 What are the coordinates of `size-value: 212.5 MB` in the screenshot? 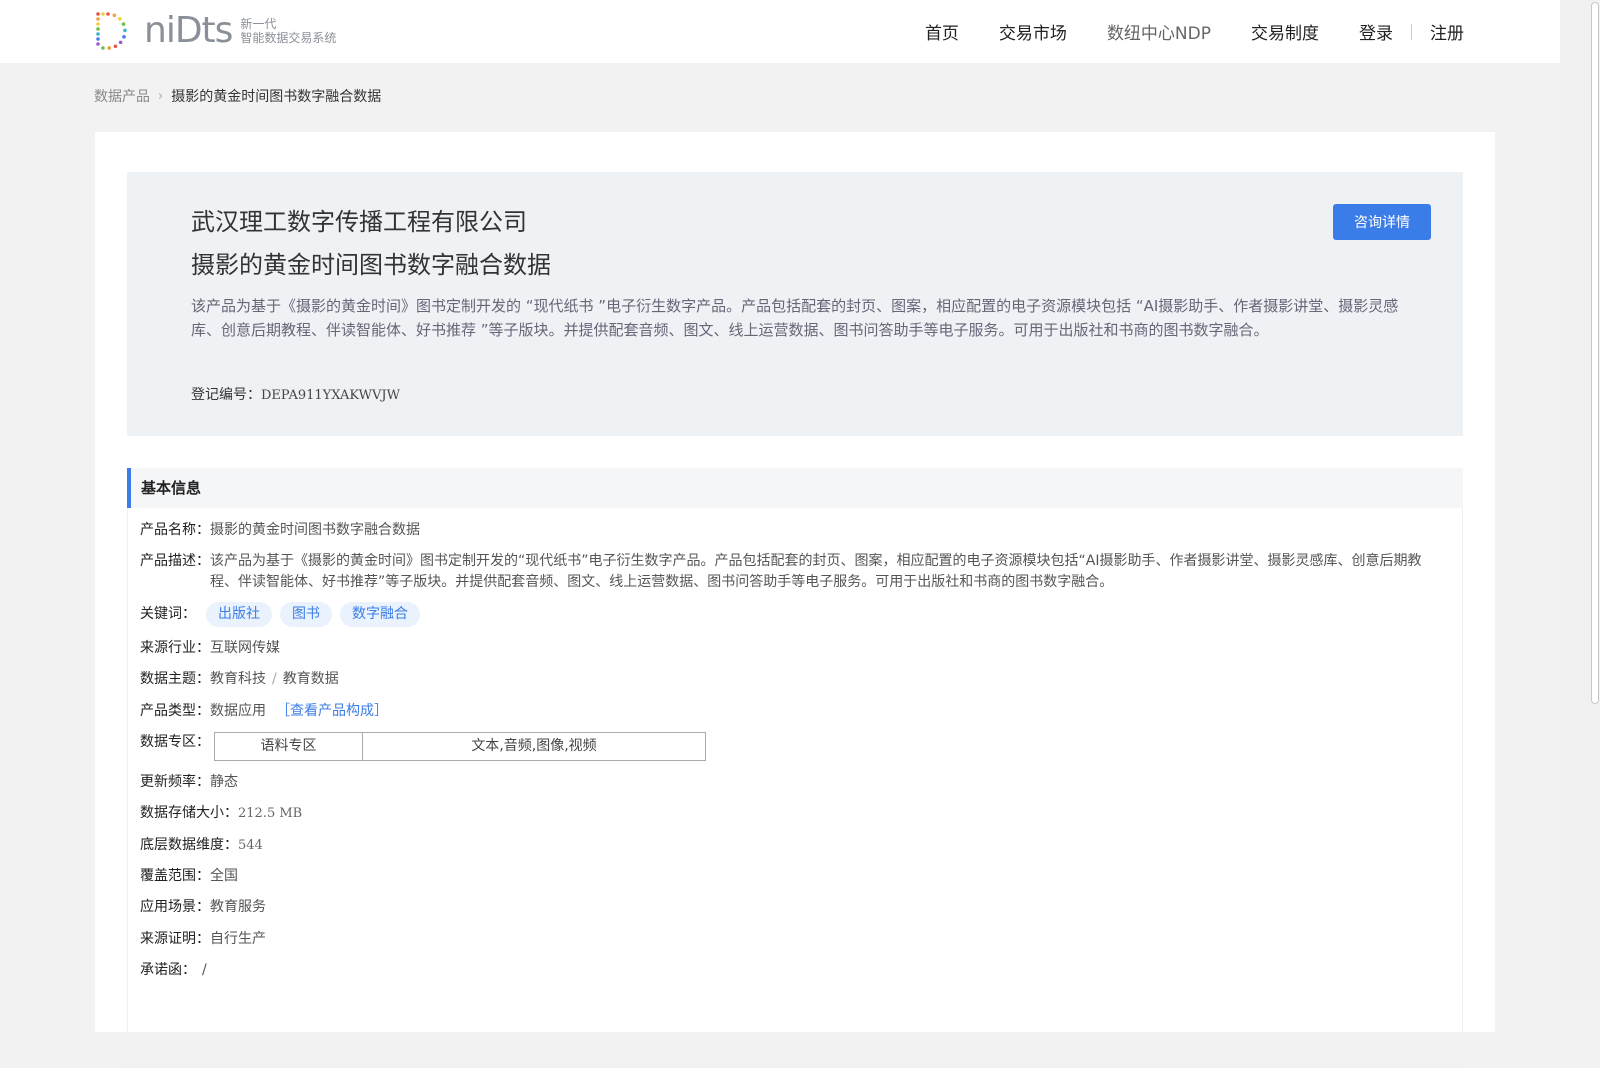 It's located at (270, 813).